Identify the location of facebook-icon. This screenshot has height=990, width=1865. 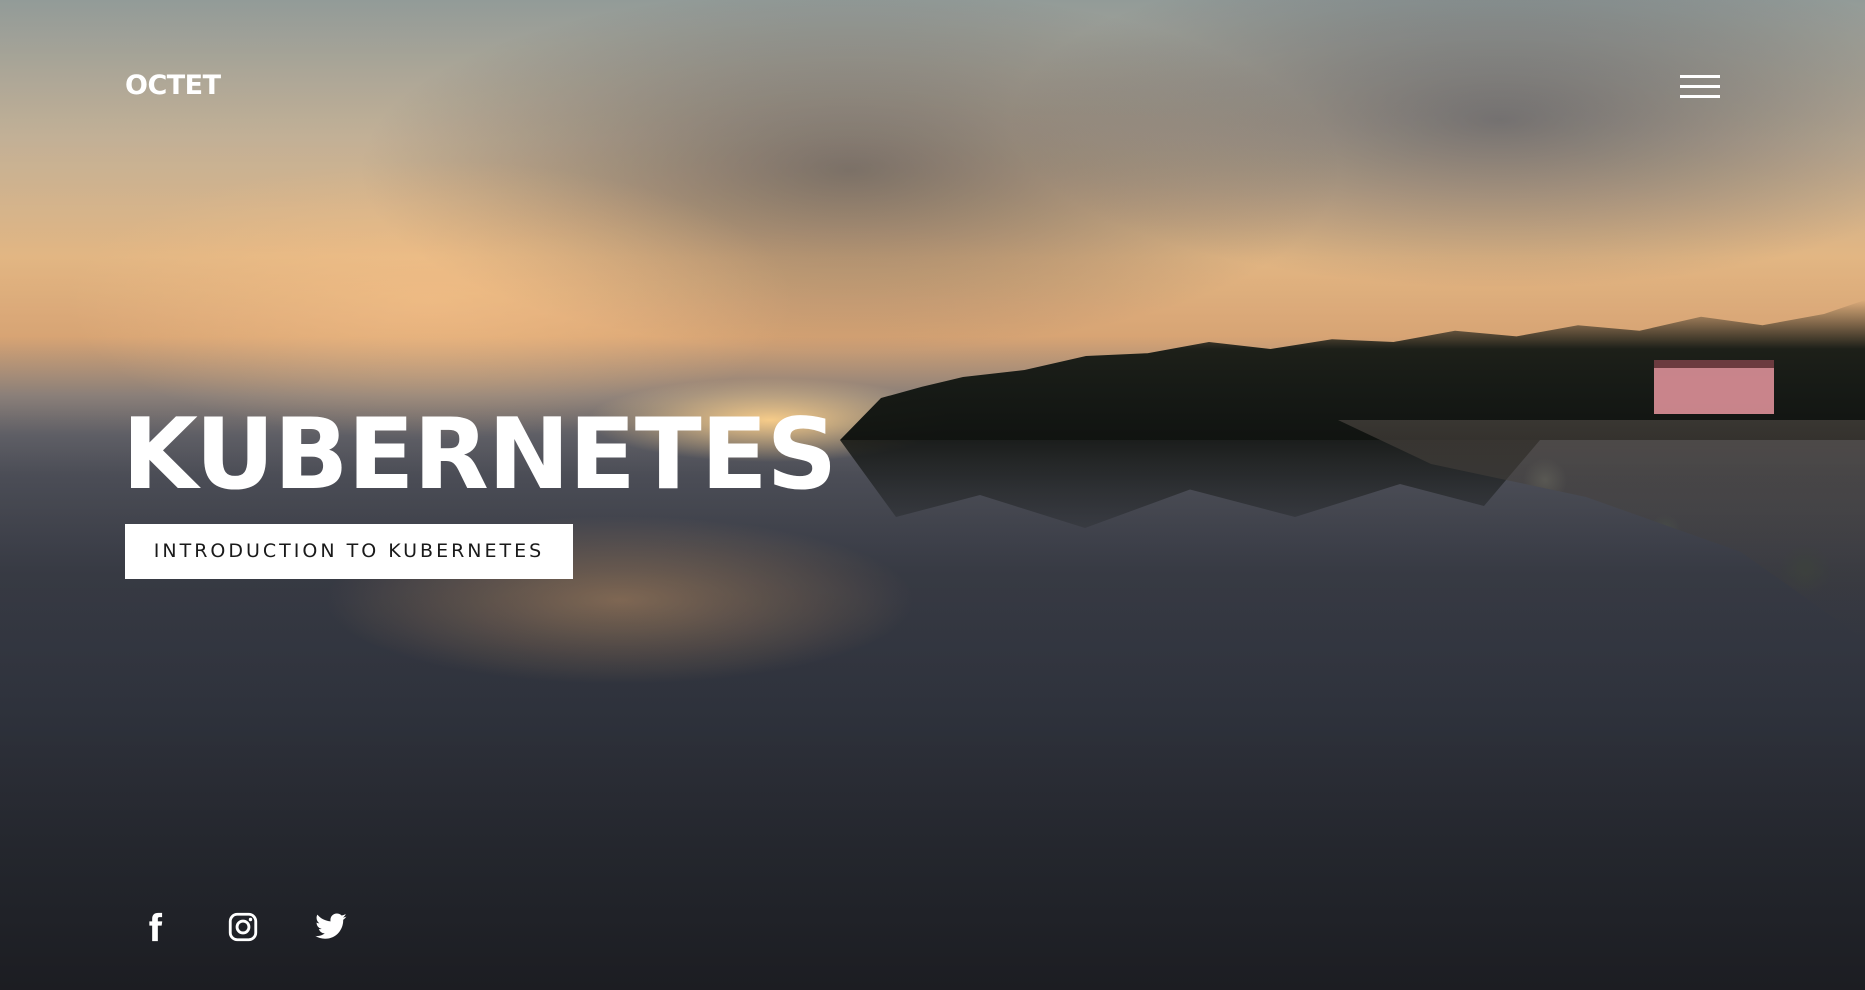
(155, 927).